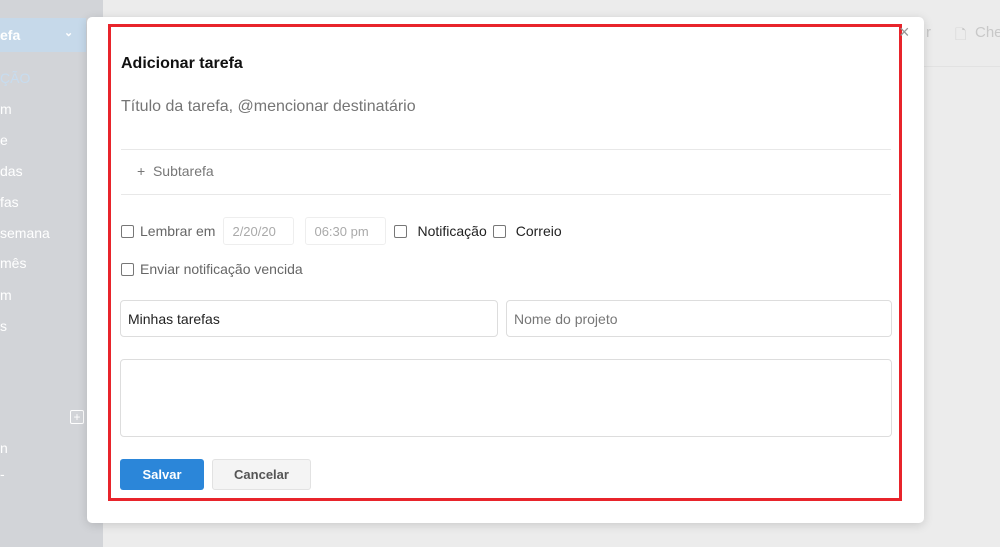 The image size is (1000, 547). Describe the element at coordinates (69, 33) in the screenshot. I see `chevron-down-icon: ⌄` at that location.